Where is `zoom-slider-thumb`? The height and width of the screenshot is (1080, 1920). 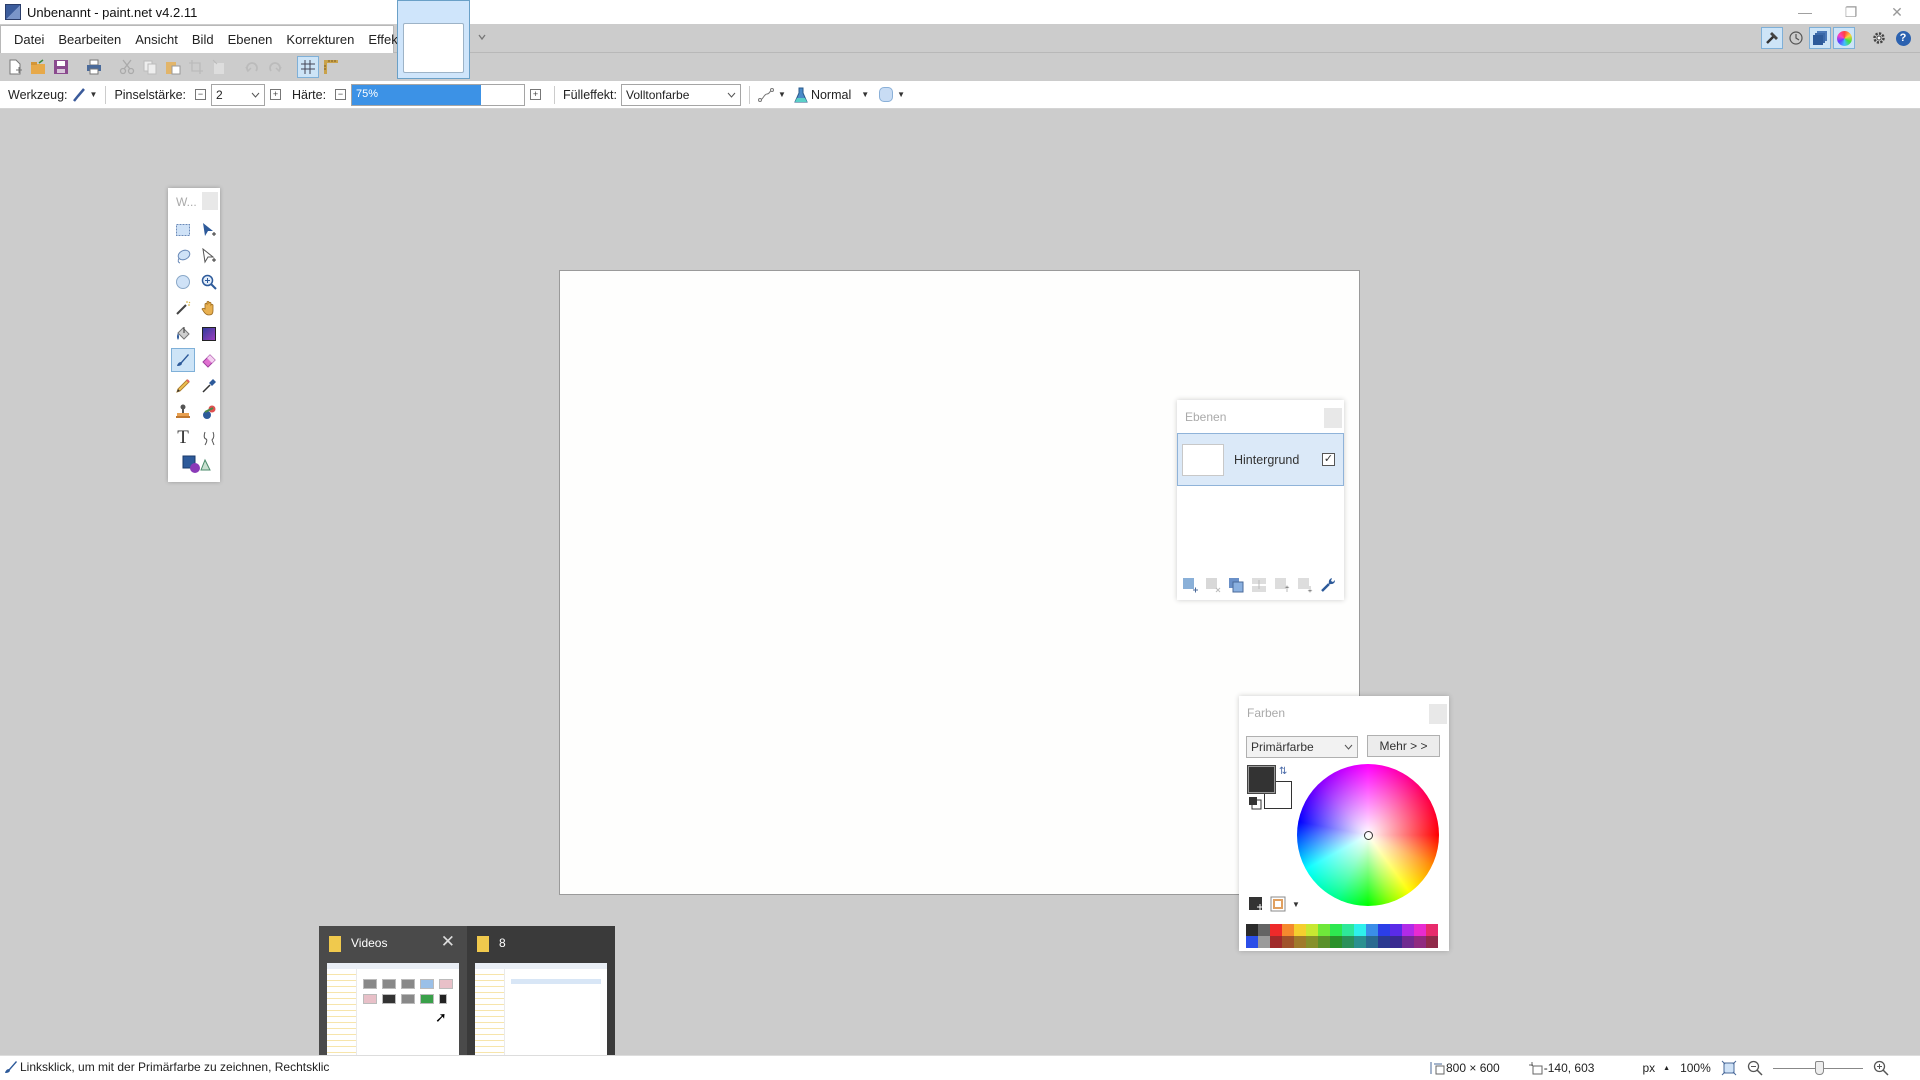
zoom-slider-thumb is located at coordinates (1819, 1067).